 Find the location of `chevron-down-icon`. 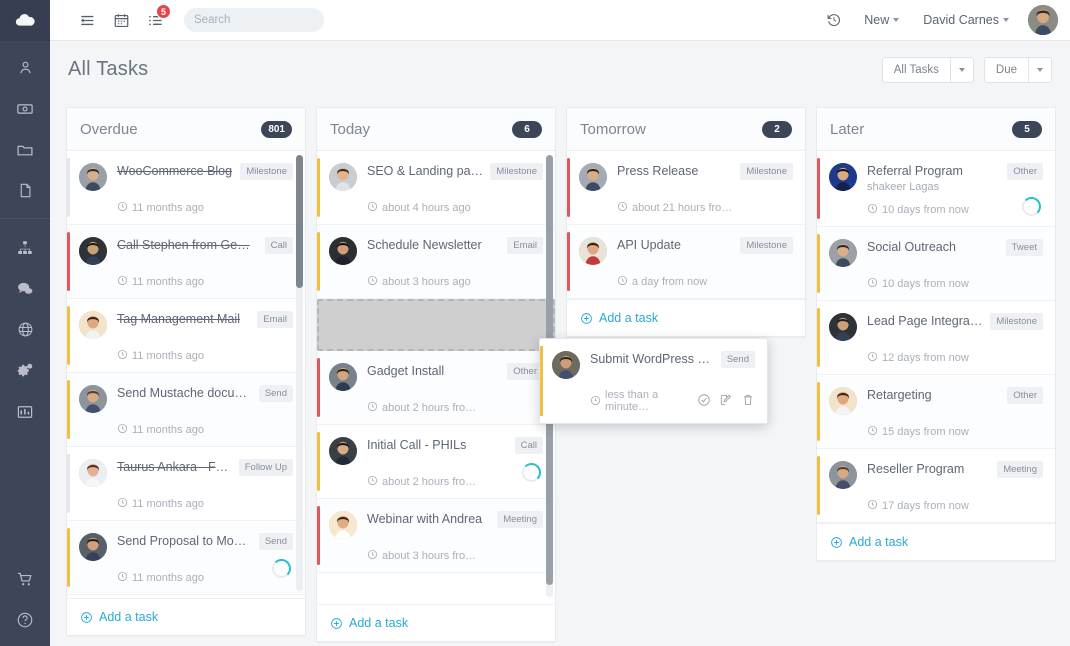

chevron-down-icon is located at coordinates (1006, 20).